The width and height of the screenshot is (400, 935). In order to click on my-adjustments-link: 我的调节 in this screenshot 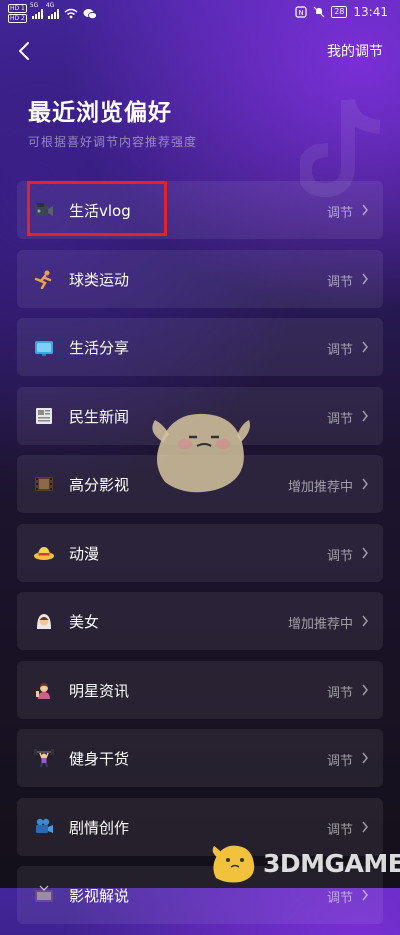, I will do `click(355, 51)`.